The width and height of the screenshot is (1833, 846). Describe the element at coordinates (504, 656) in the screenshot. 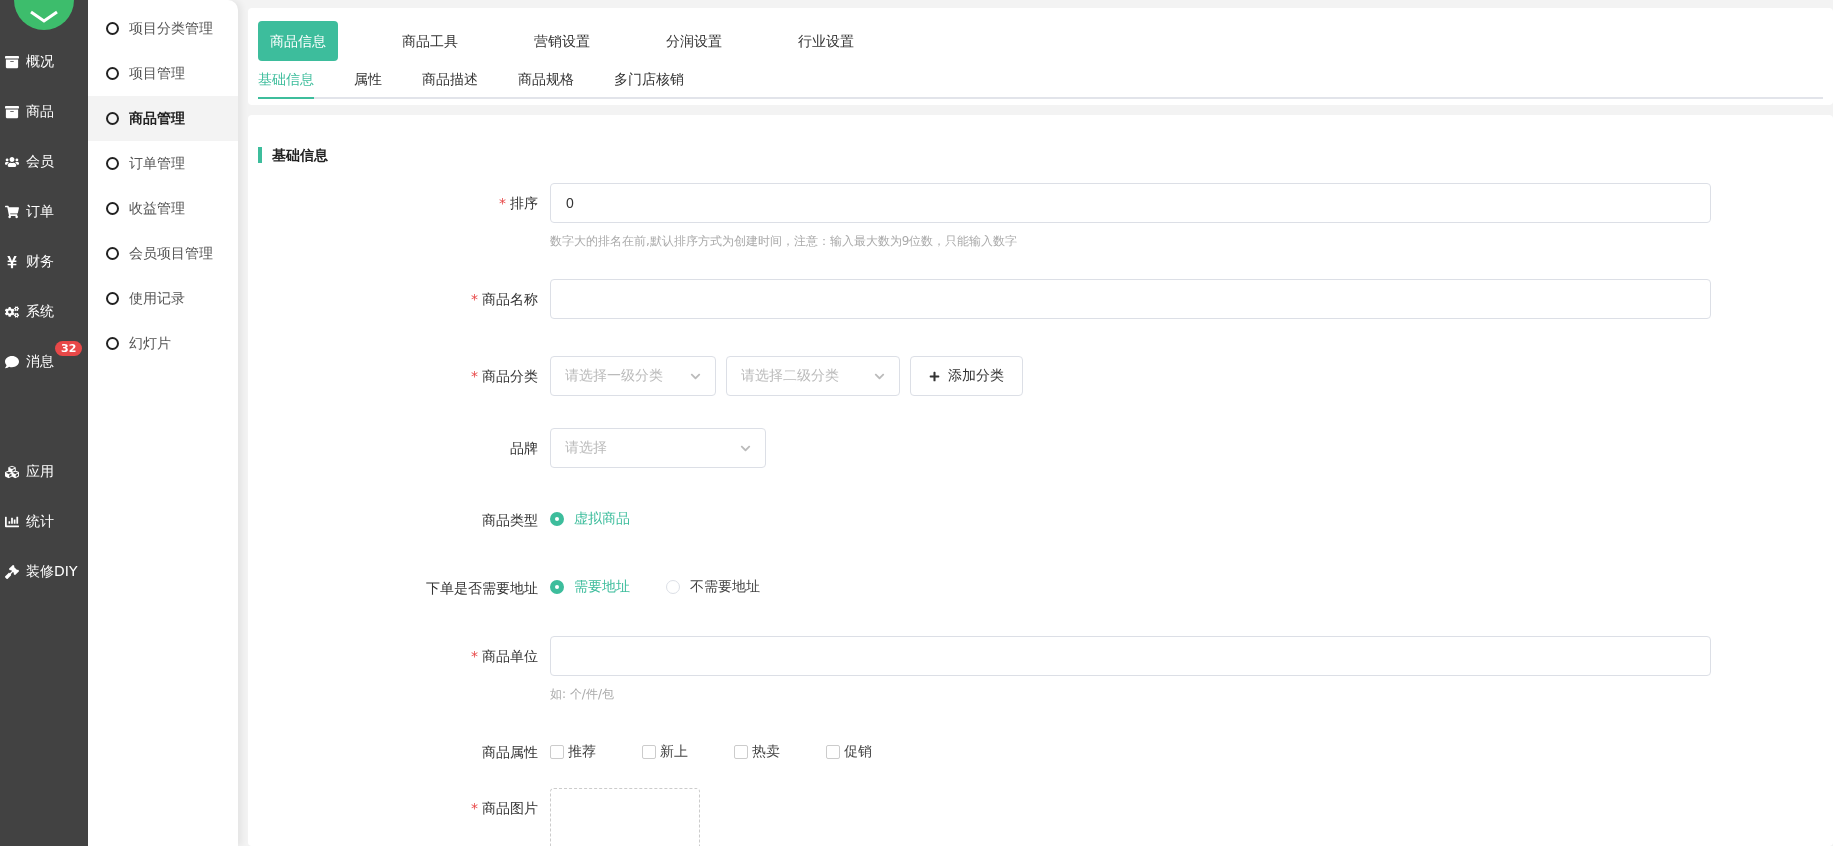

I see `field-label: * 商品单位` at that location.